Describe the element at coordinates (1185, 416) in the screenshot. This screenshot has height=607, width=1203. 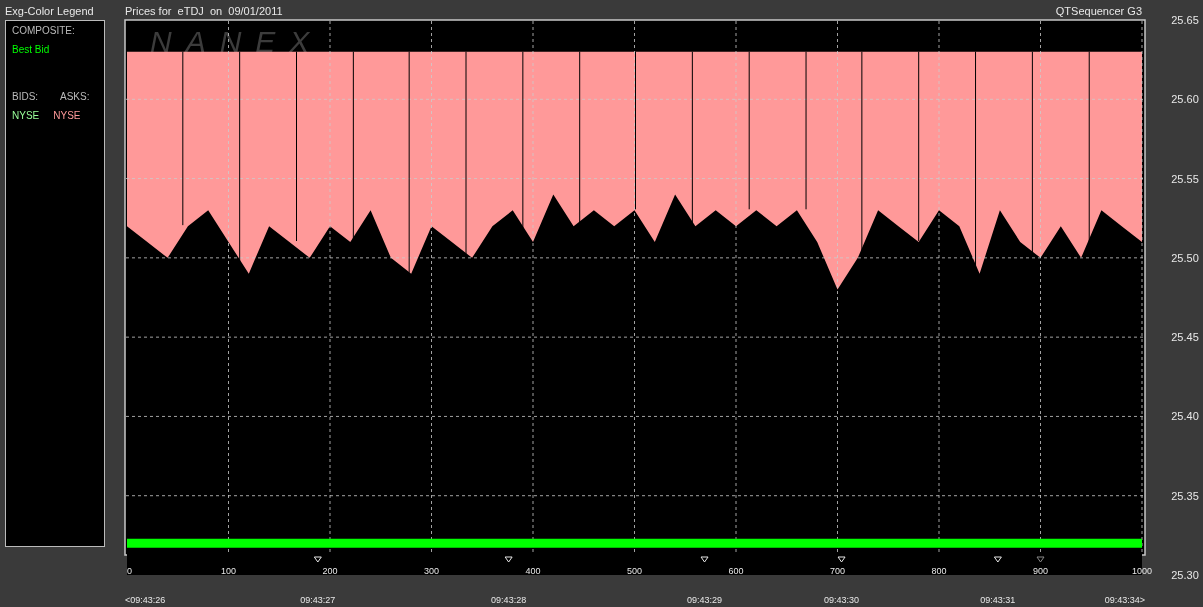
I see `y-tick-label: 25.40` at that location.